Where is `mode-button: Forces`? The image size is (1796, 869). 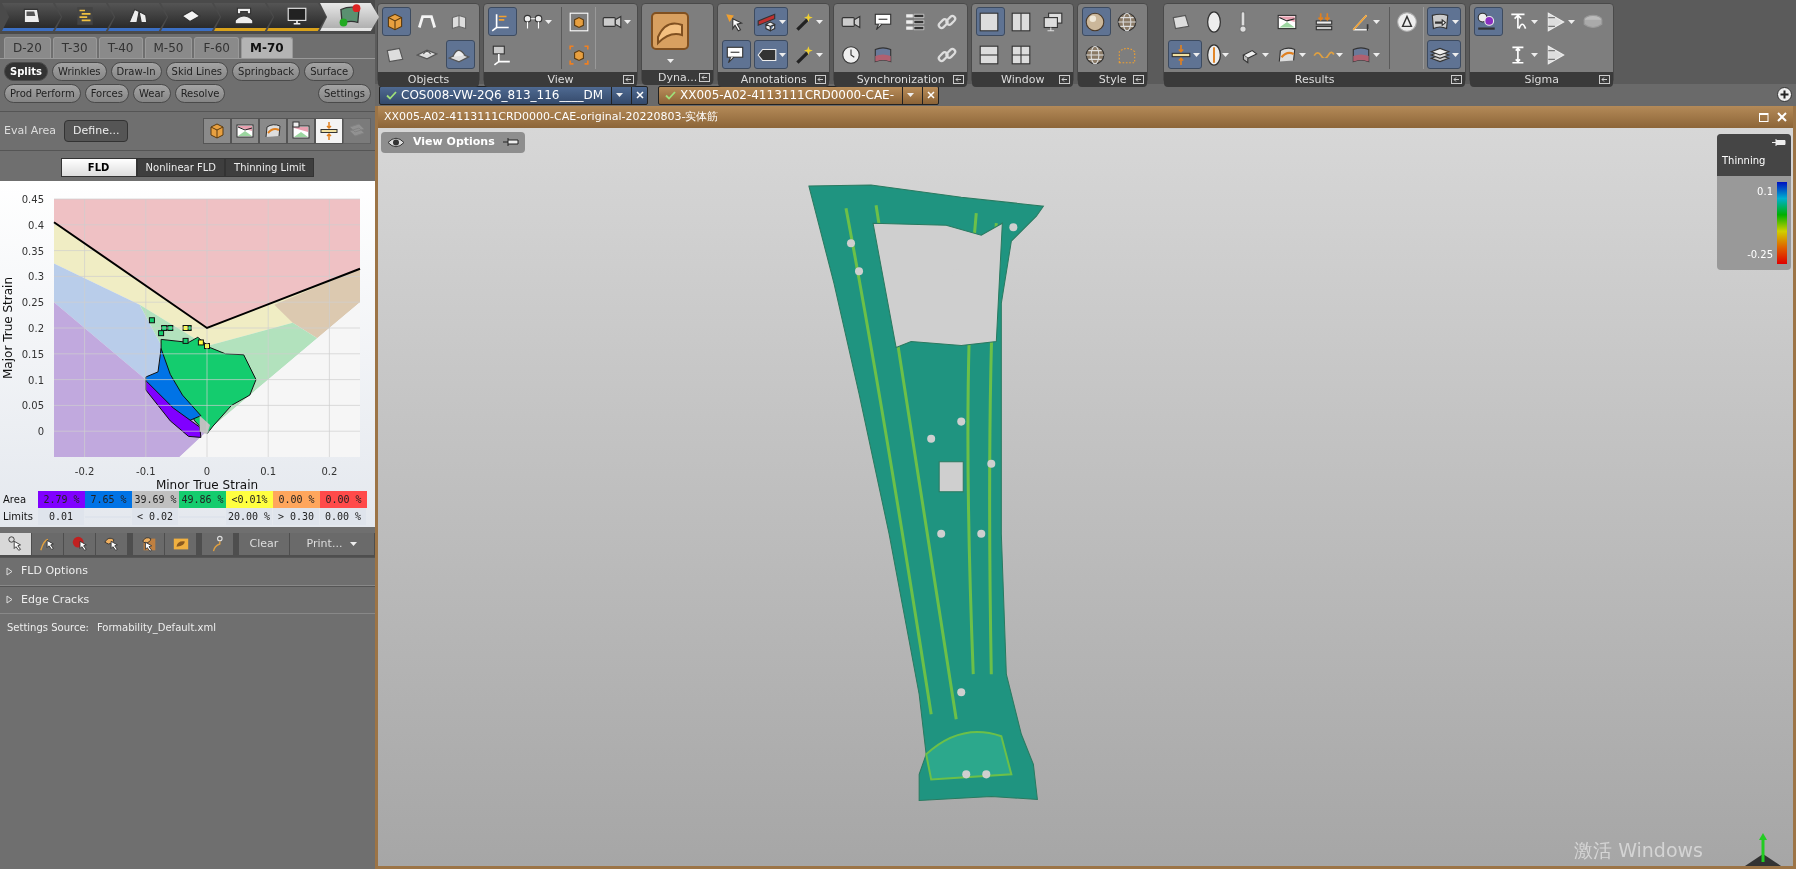
mode-button: Forces is located at coordinates (106, 93).